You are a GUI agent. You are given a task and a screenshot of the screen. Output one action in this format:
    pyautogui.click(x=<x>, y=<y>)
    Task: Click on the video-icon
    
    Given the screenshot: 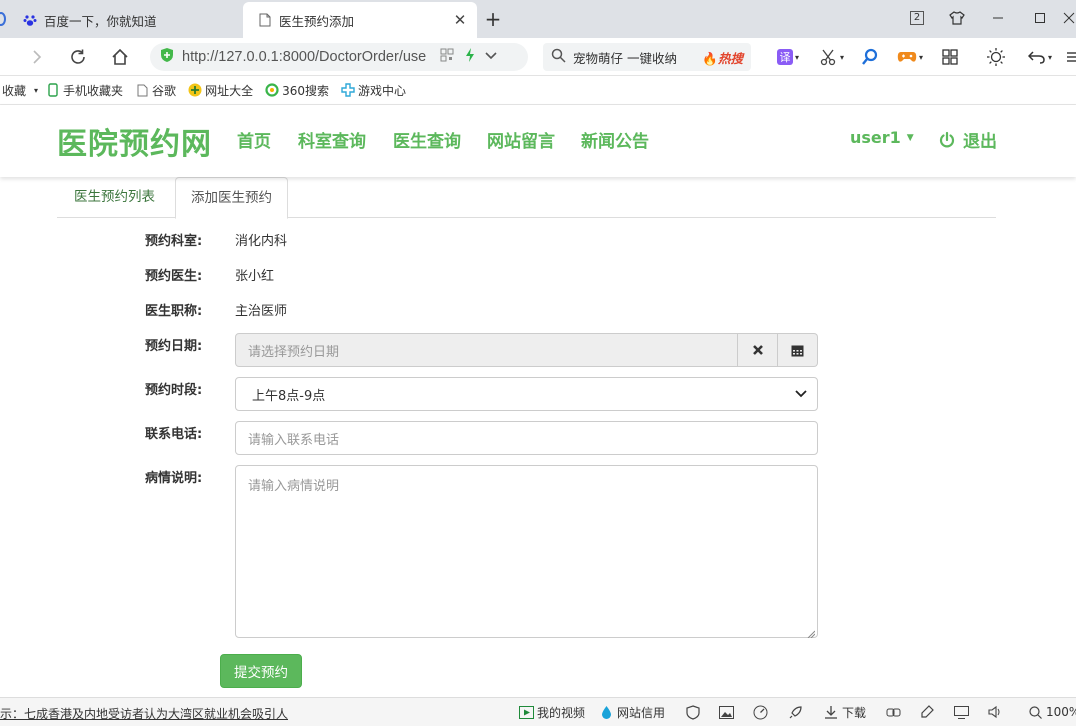 What is the action you would take?
    pyautogui.click(x=526, y=712)
    